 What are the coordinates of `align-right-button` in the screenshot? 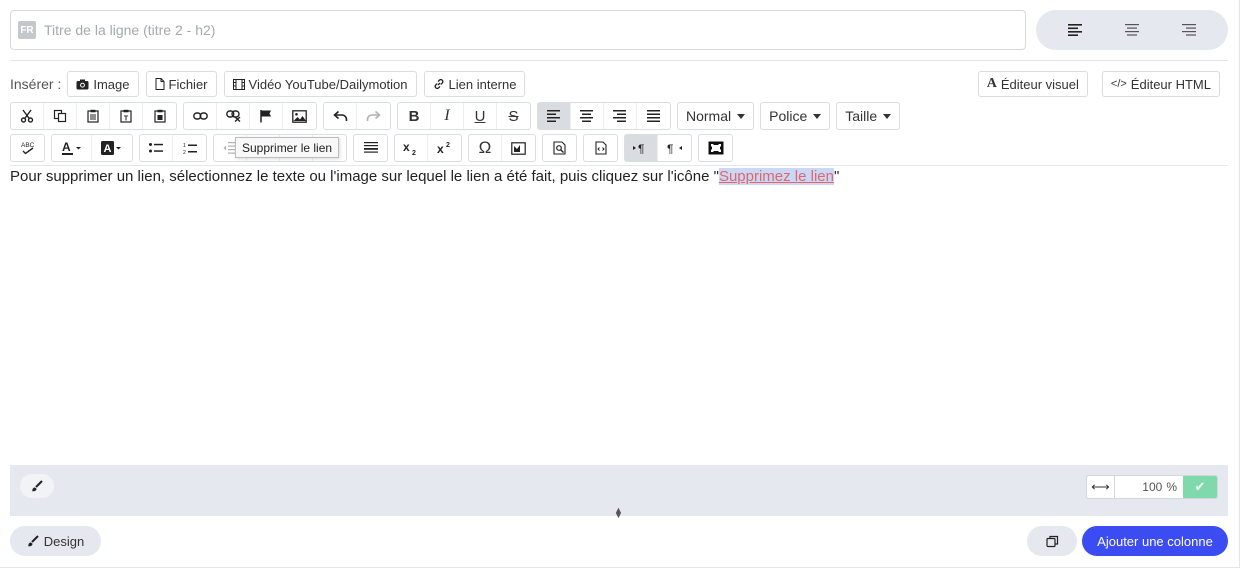 It's located at (1189, 30).